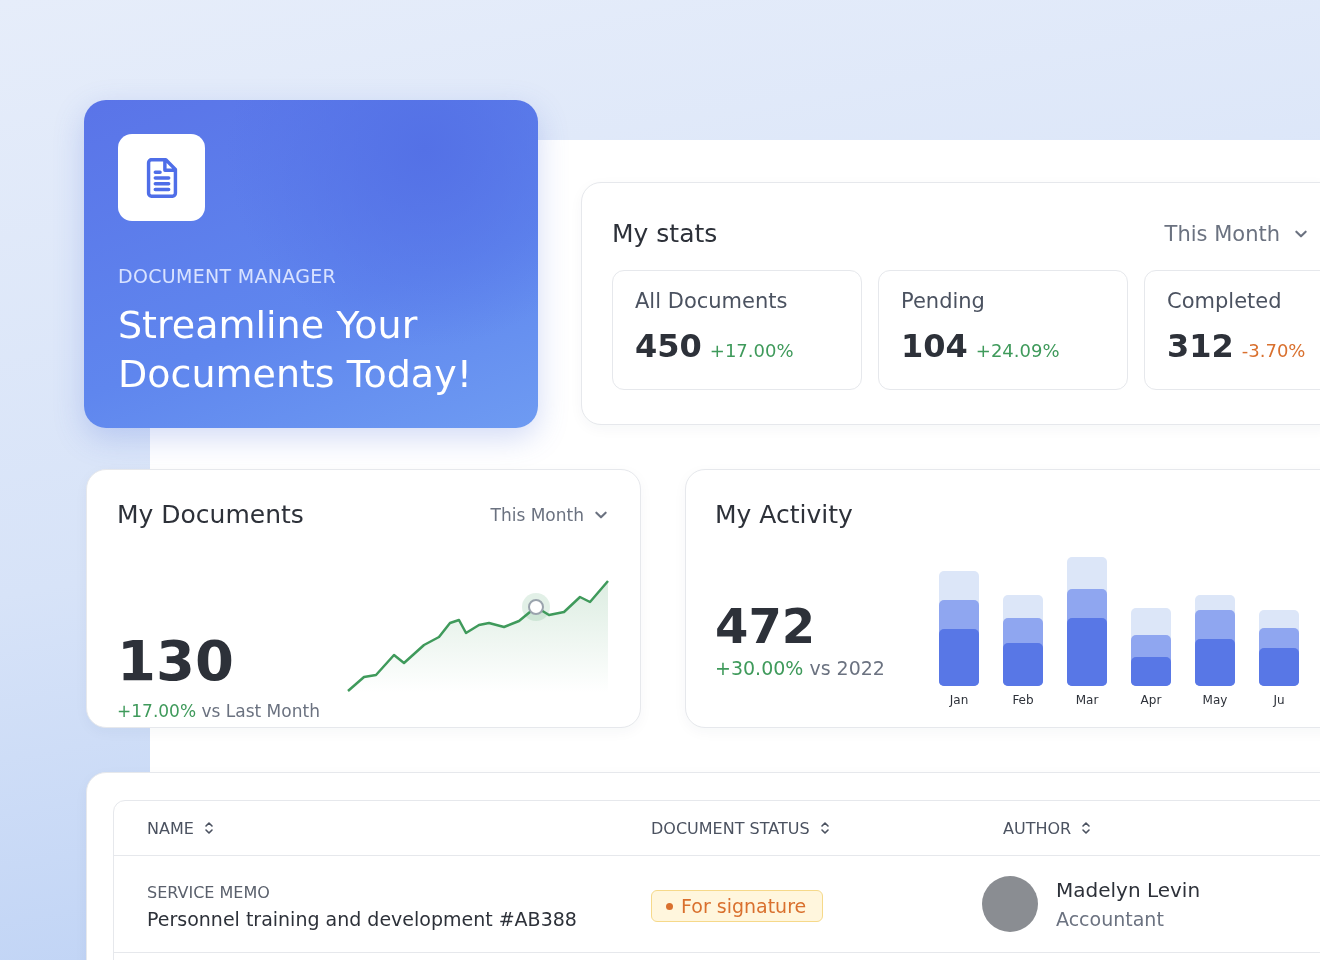  I want to click on author-name: Madelyn Levin, so click(1128, 890).